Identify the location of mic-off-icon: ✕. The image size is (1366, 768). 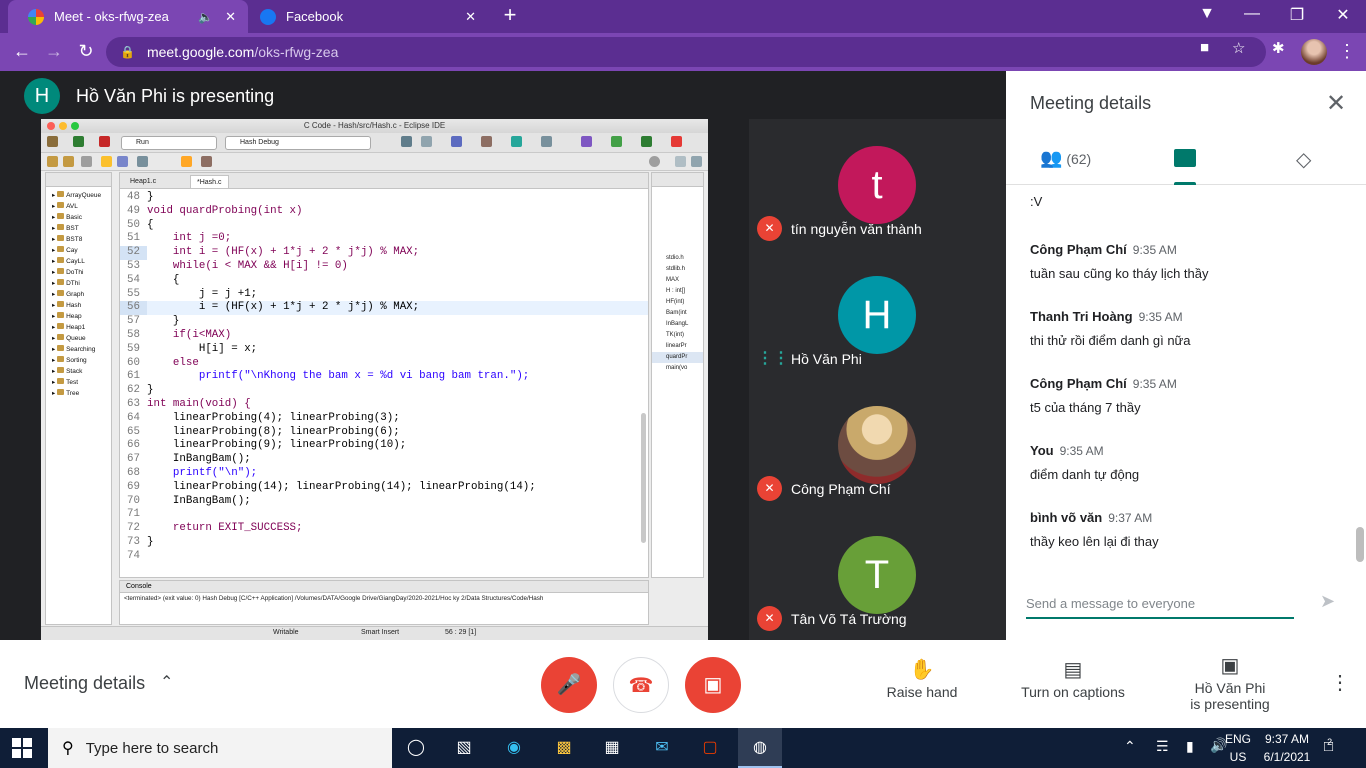
(769, 488).